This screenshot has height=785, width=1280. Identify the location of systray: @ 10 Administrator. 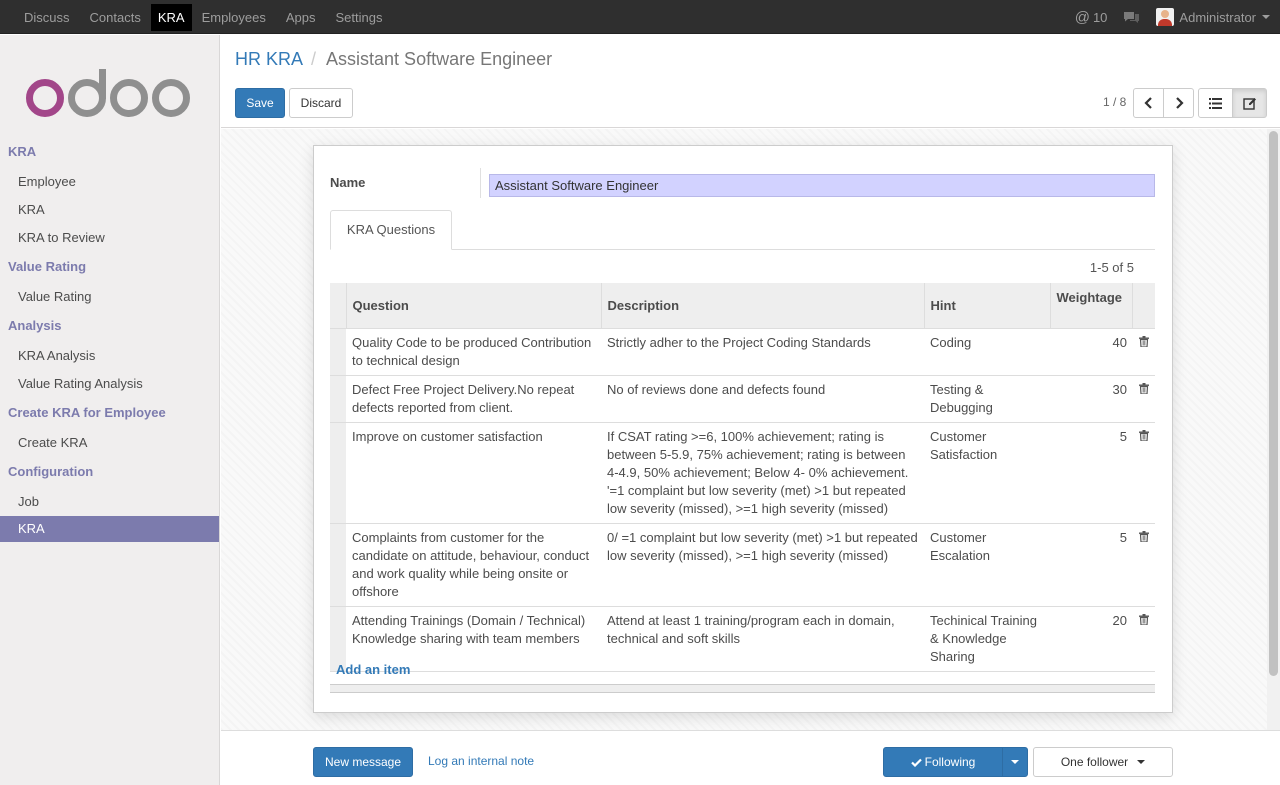
(1177, 17).